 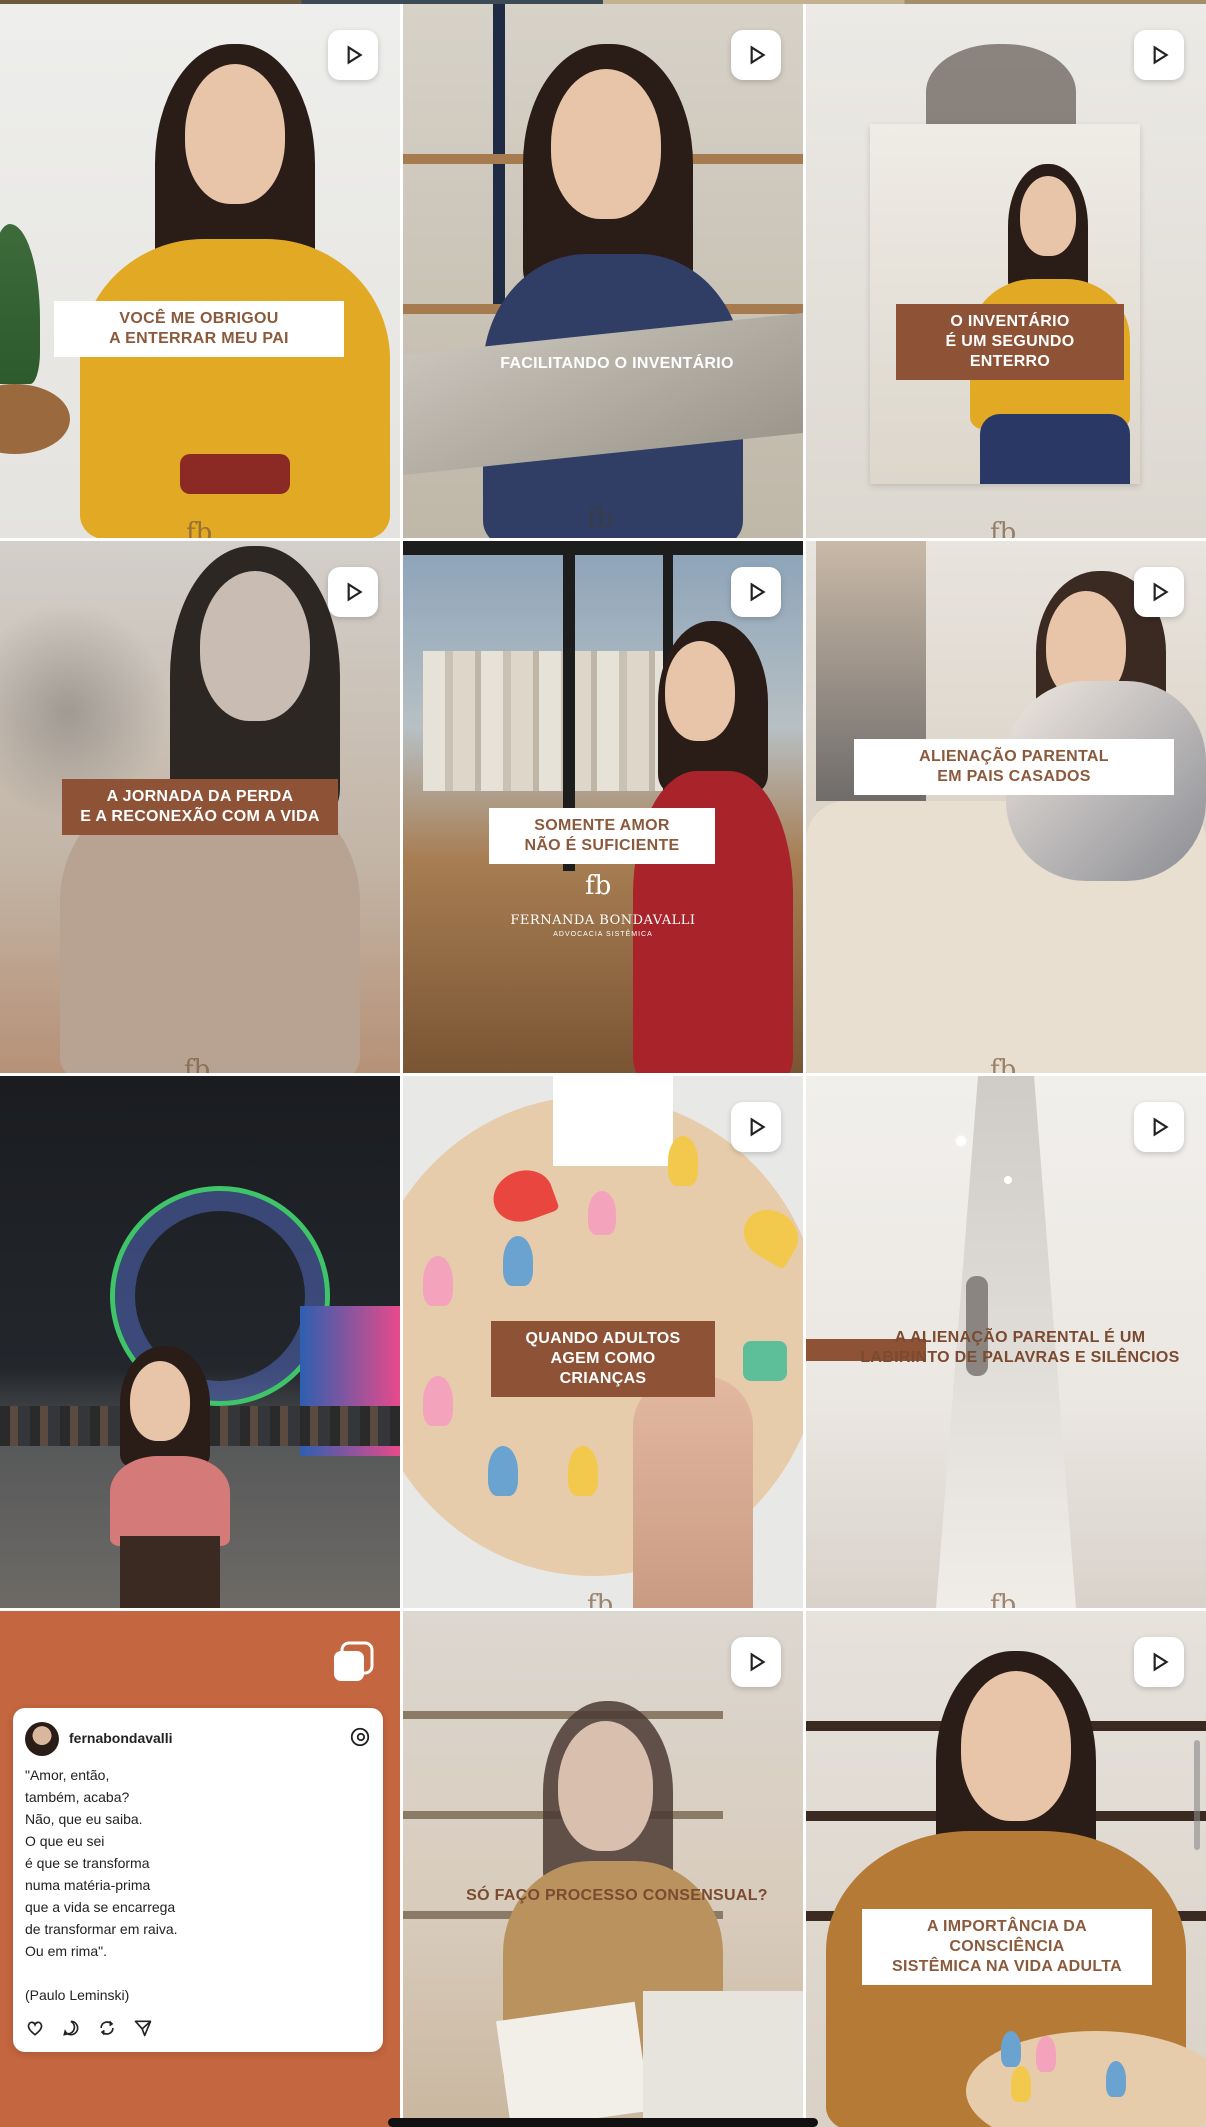 What do you see at coordinates (1006, 807) in the screenshot?
I see `post-tile-6: ALIENAÇÃO PARENTAL EM PAIS CASADOS fb` at bounding box center [1006, 807].